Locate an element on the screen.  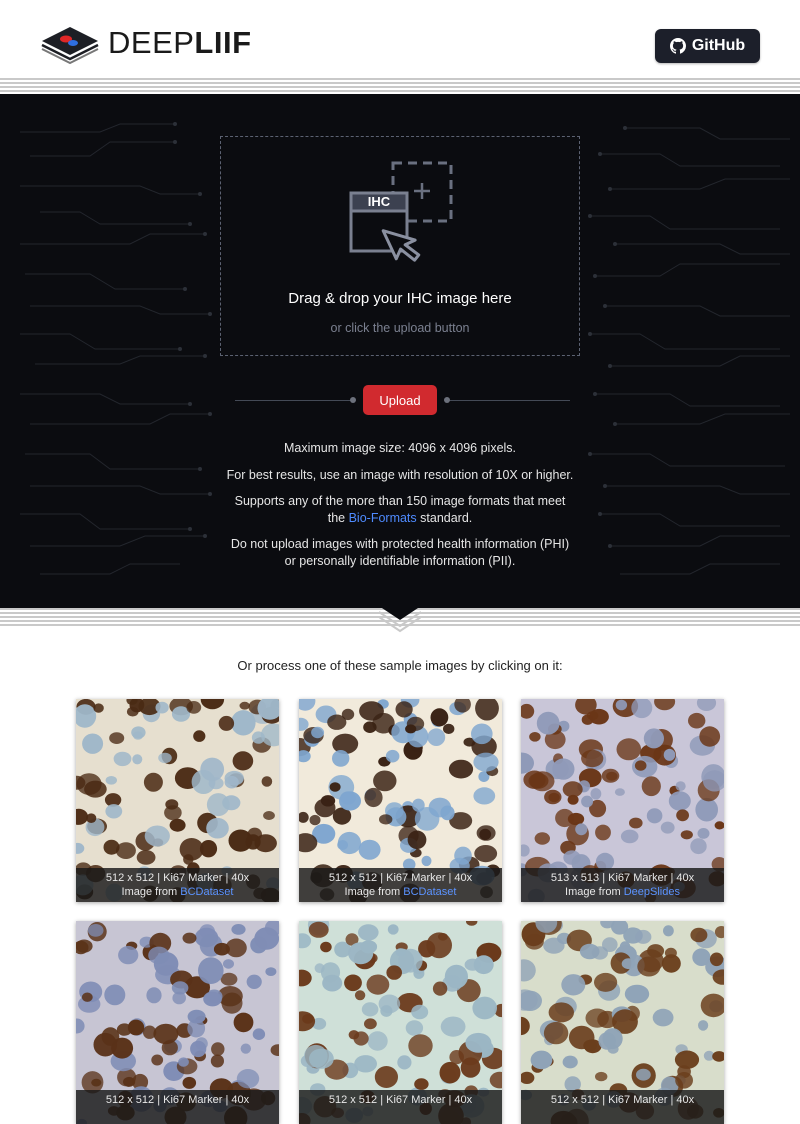
logo-wordmark: DEEPLIIF is located at coordinates (180, 43).